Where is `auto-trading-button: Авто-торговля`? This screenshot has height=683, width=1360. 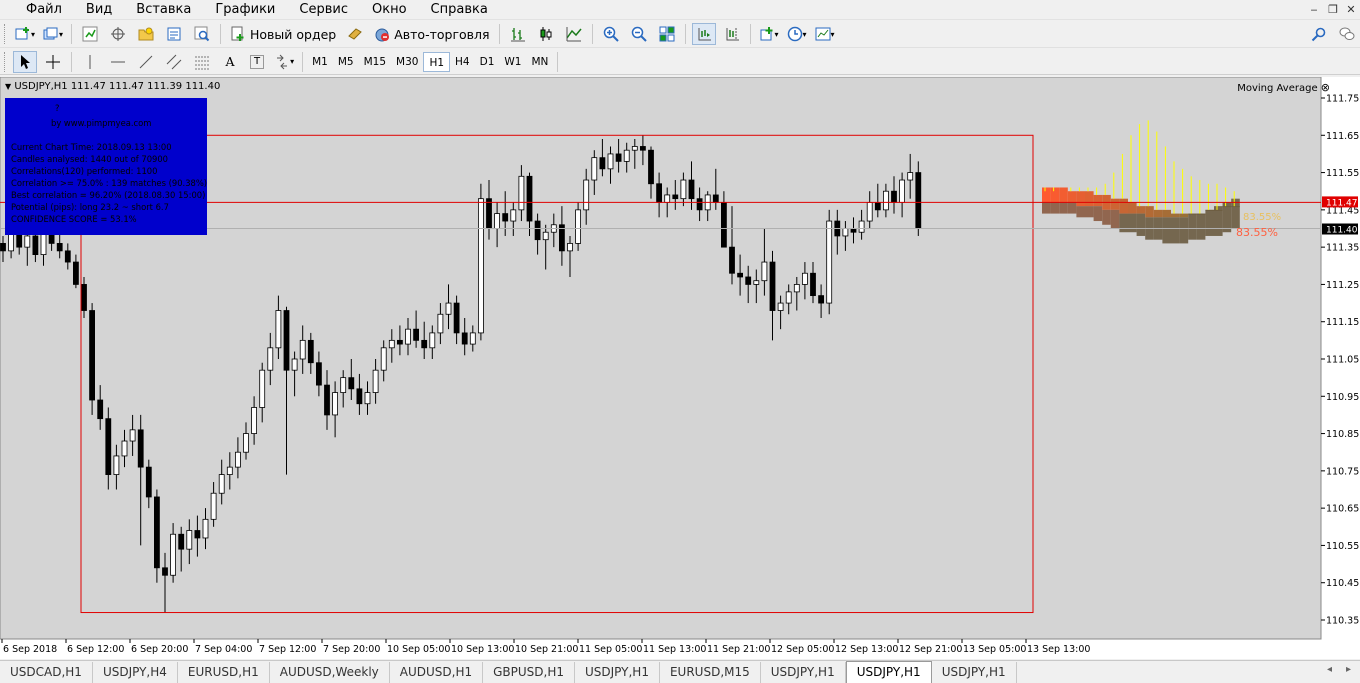 auto-trading-button: Авто-торговля is located at coordinates (431, 34).